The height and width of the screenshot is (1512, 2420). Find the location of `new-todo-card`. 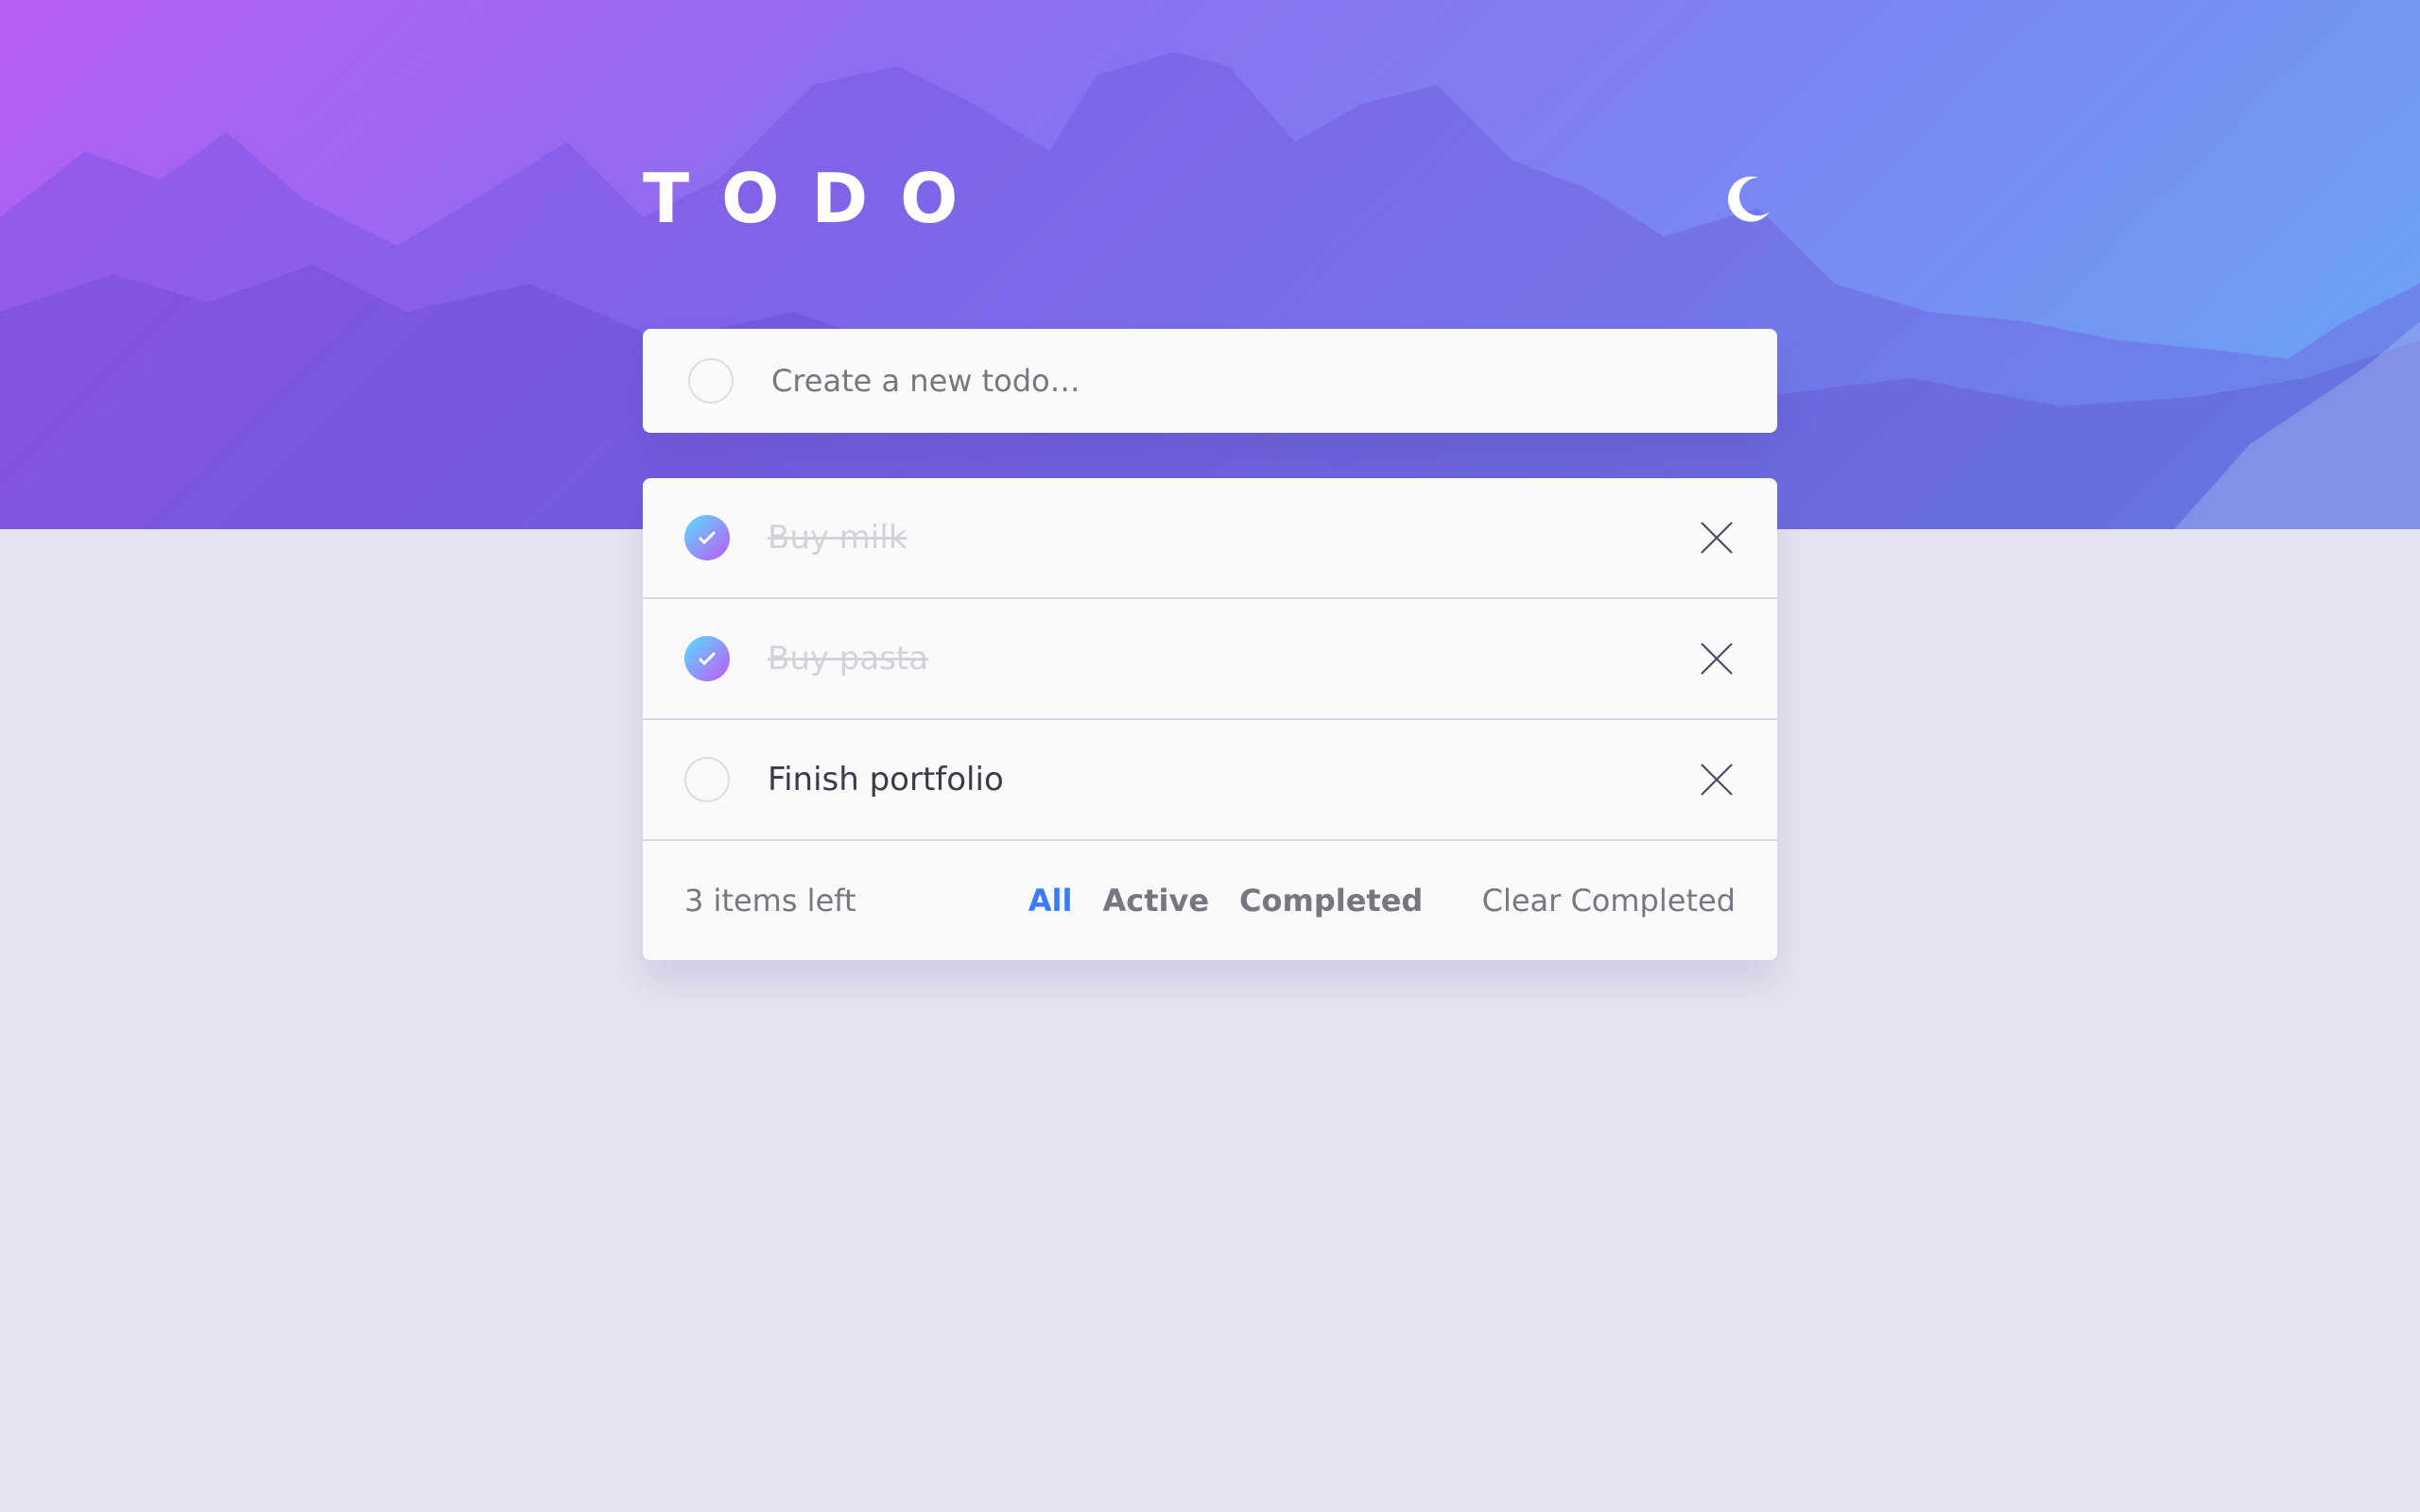

new-todo-card is located at coordinates (1210, 381).